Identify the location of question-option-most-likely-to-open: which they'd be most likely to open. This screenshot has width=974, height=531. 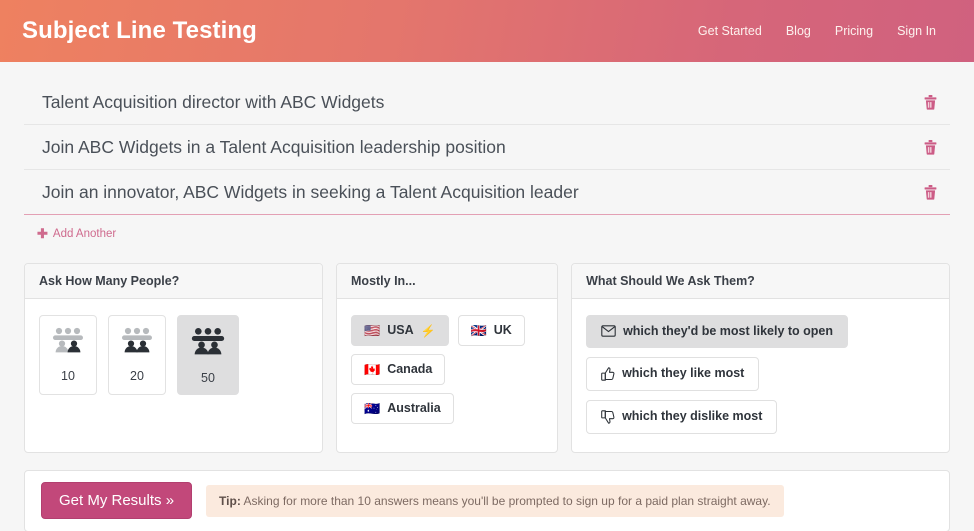
(717, 331).